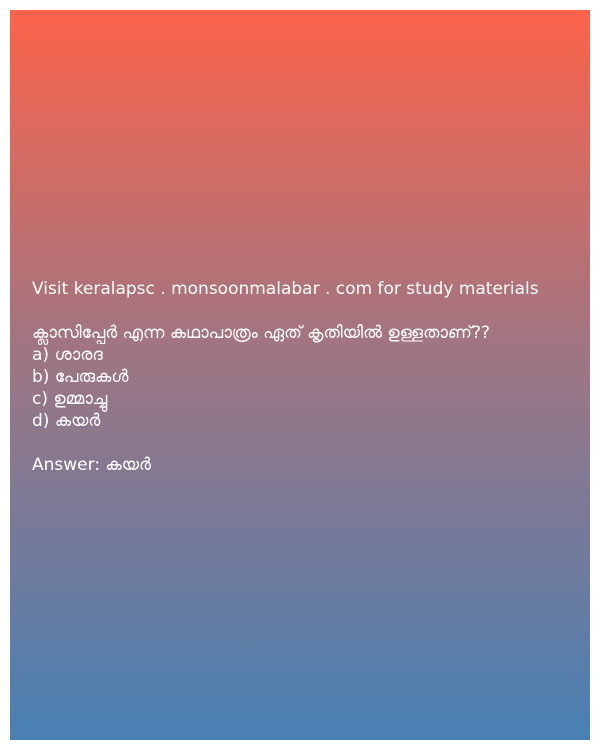 The width and height of the screenshot is (600, 750). What do you see at coordinates (80, 377) in the screenshot?
I see `option-b: b) പേരുകൾ` at bounding box center [80, 377].